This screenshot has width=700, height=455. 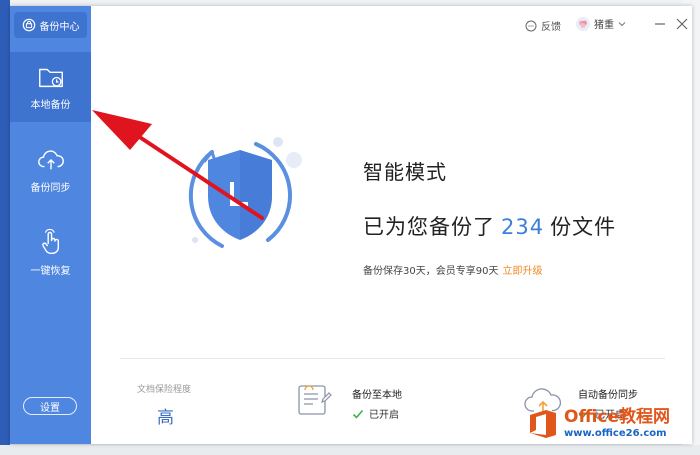 I want to click on feedback-label: 反馈, so click(x=551, y=27).